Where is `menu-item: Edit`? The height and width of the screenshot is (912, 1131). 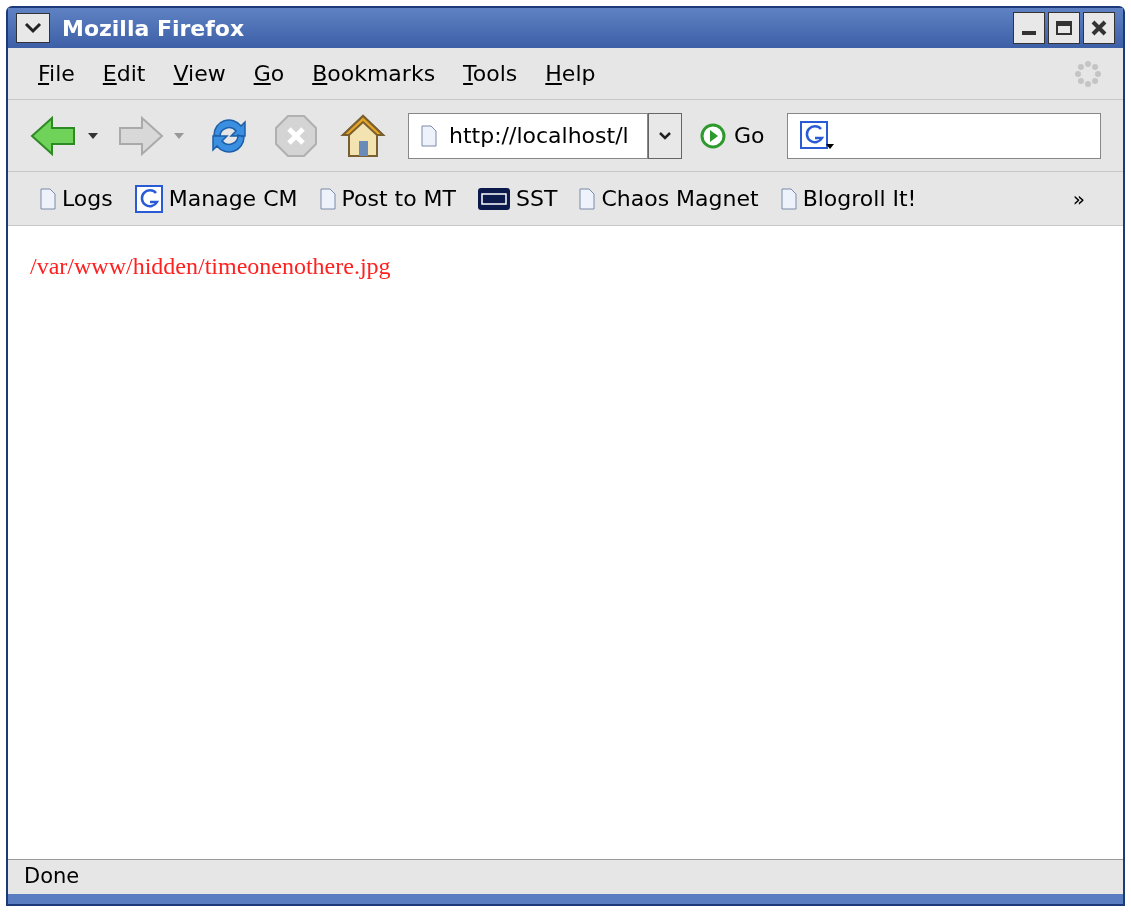 menu-item: Edit is located at coordinates (124, 73).